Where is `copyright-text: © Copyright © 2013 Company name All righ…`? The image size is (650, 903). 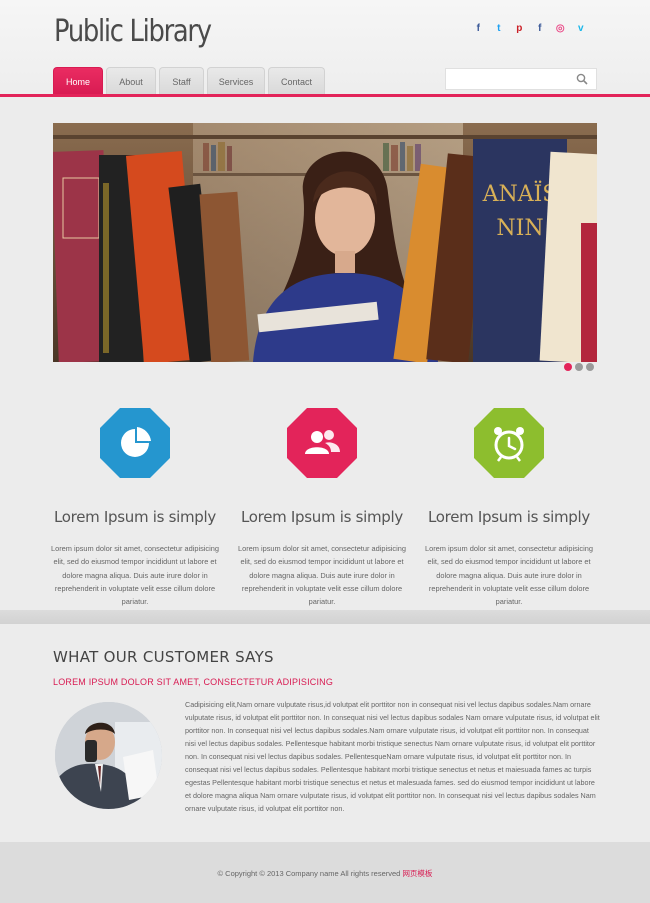 copyright-text: © Copyright © 2013 Company name All righ… is located at coordinates (310, 873).